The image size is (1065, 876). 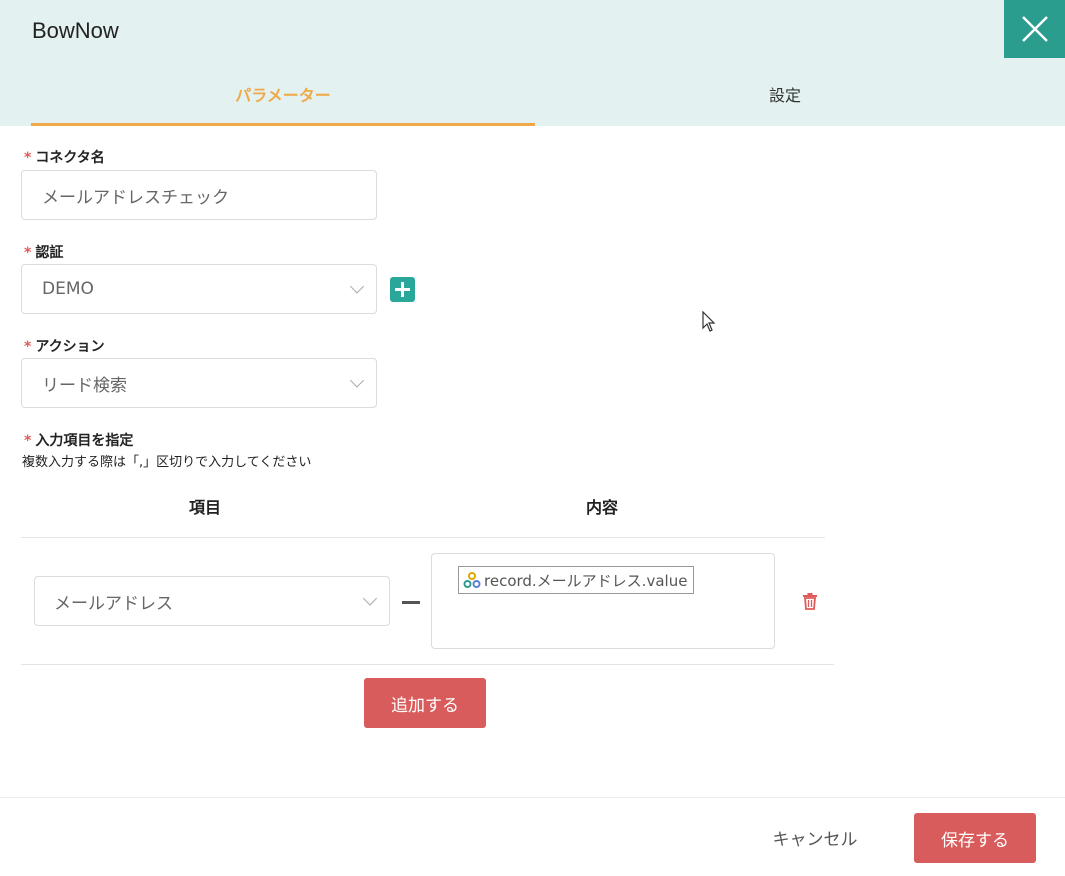 What do you see at coordinates (411, 602) in the screenshot?
I see `minus-icon` at bounding box center [411, 602].